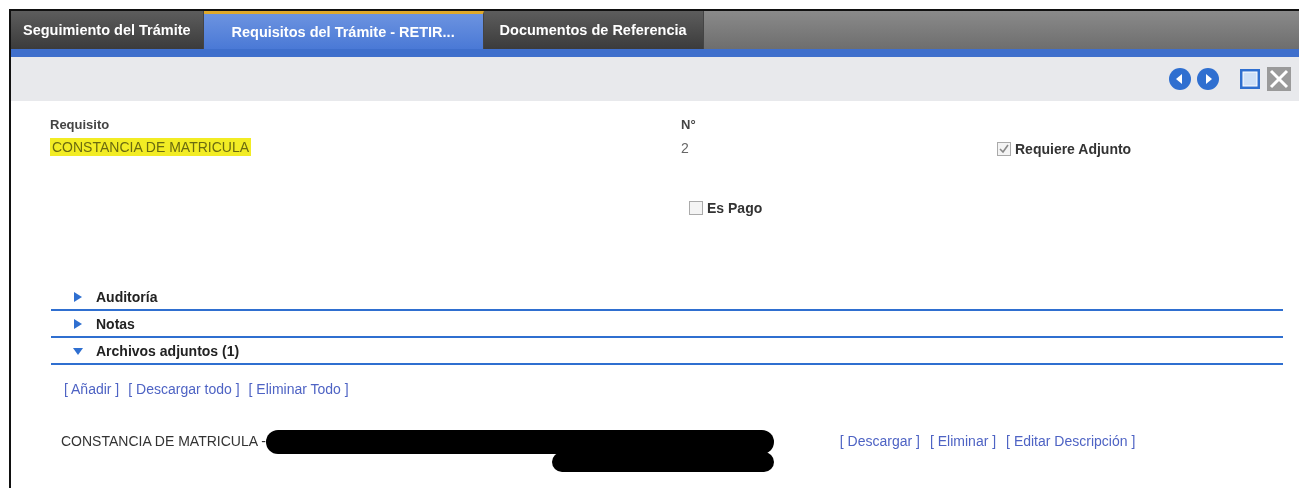 The width and height of the screenshot is (1299, 488). I want to click on link: [ Descargar ], so click(879, 441).